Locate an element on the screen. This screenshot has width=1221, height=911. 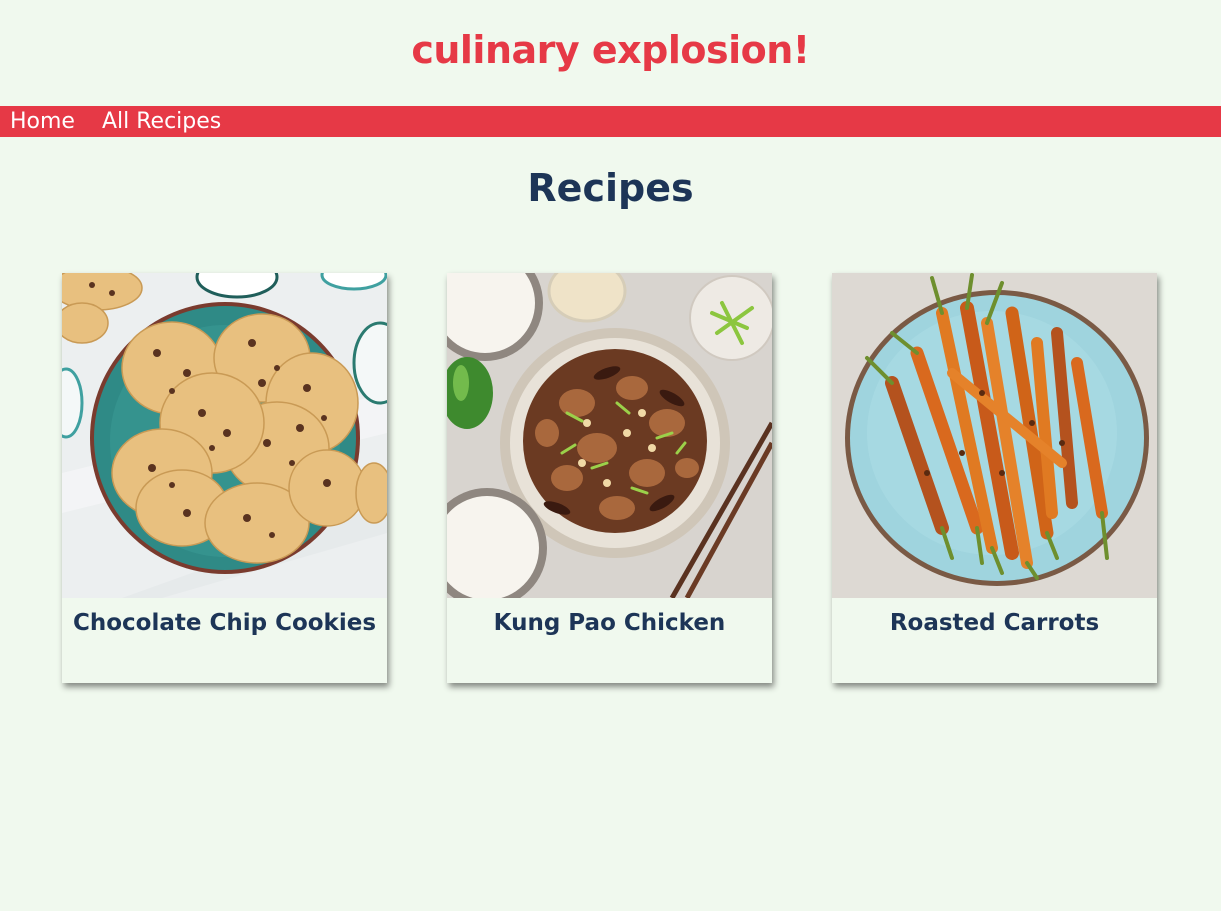
carrots-photo is located at coordinates (994, 435).